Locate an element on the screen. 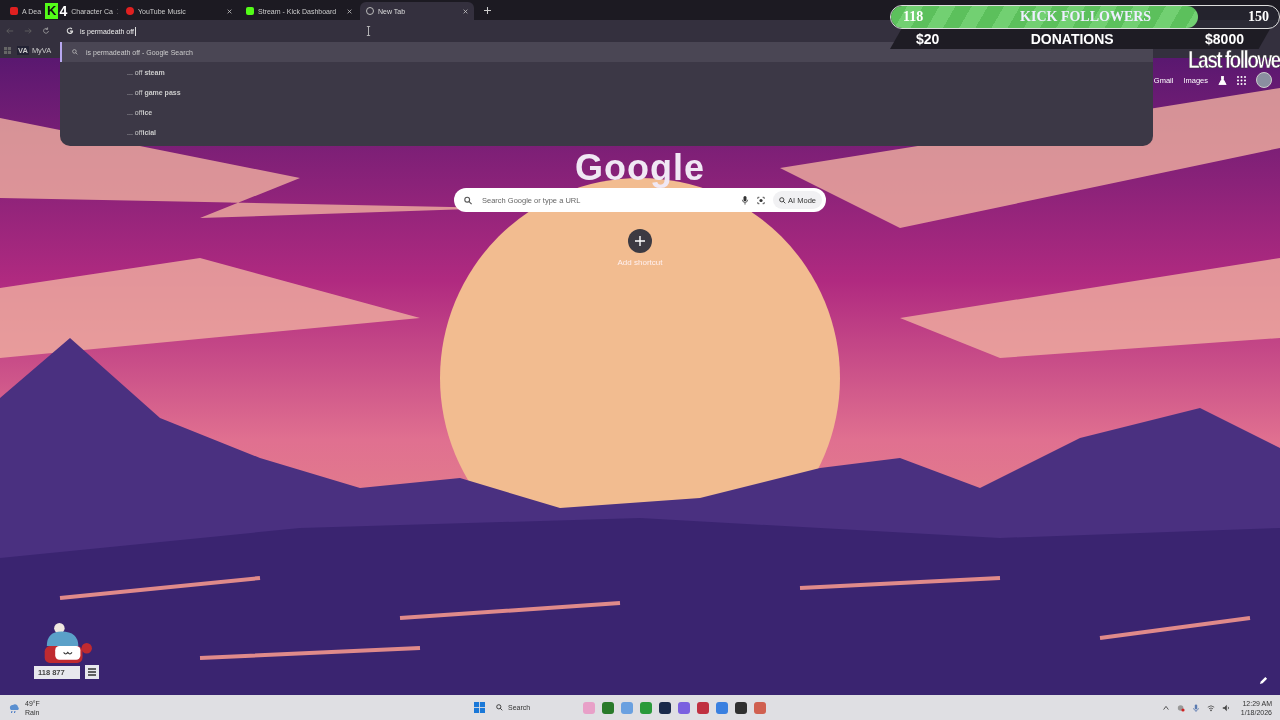 The height and width of the screenshot is (720, 1280). pencil-icon is located at coordinates (1263, 680).